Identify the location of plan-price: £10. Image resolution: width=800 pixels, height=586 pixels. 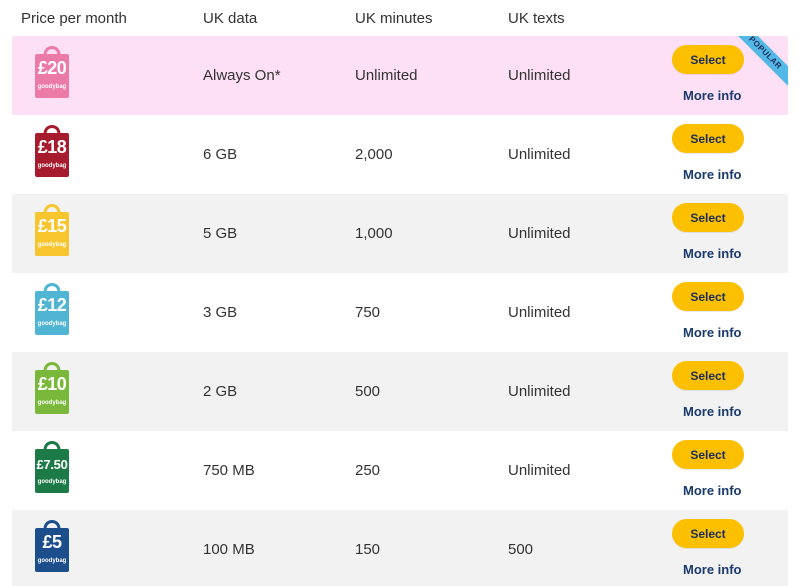
(52, 384).